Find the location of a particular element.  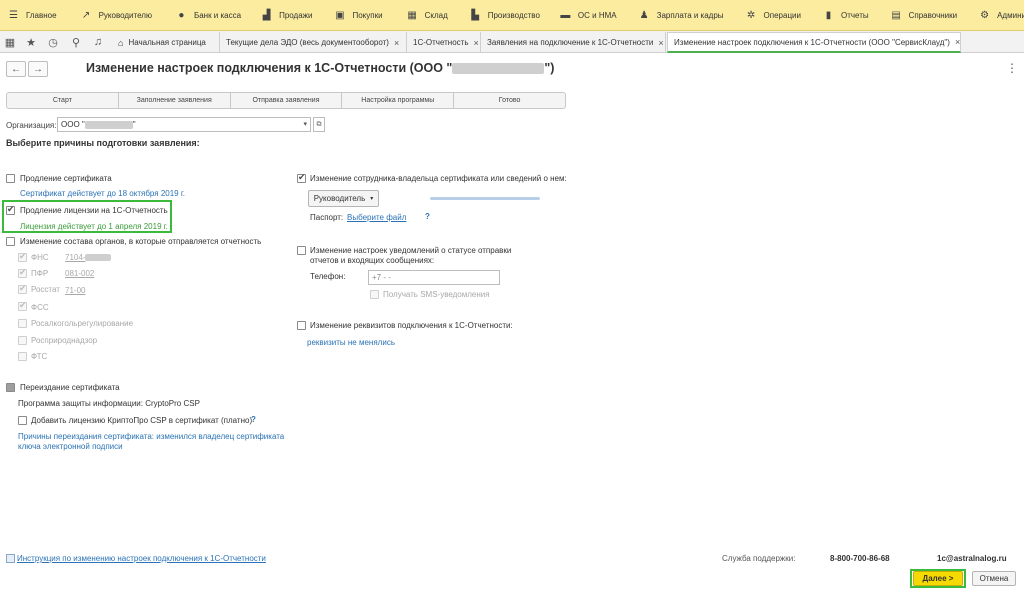

gears-icon: ✲ is located at coordinates (751, 15).